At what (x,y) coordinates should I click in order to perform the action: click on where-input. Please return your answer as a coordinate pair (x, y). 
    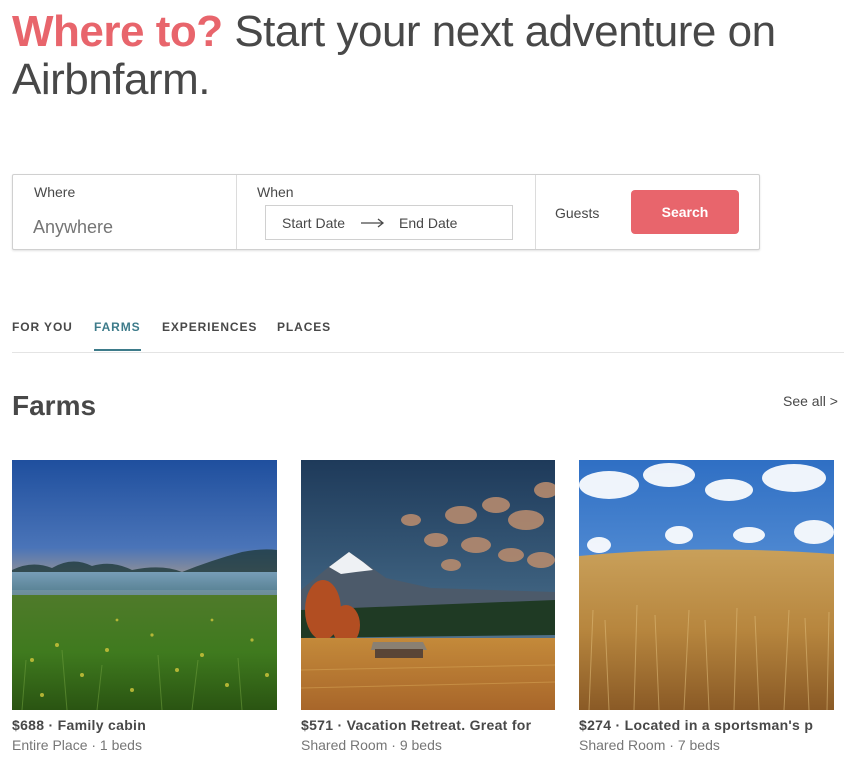
    Looking at the image, I should click on (128, 227).